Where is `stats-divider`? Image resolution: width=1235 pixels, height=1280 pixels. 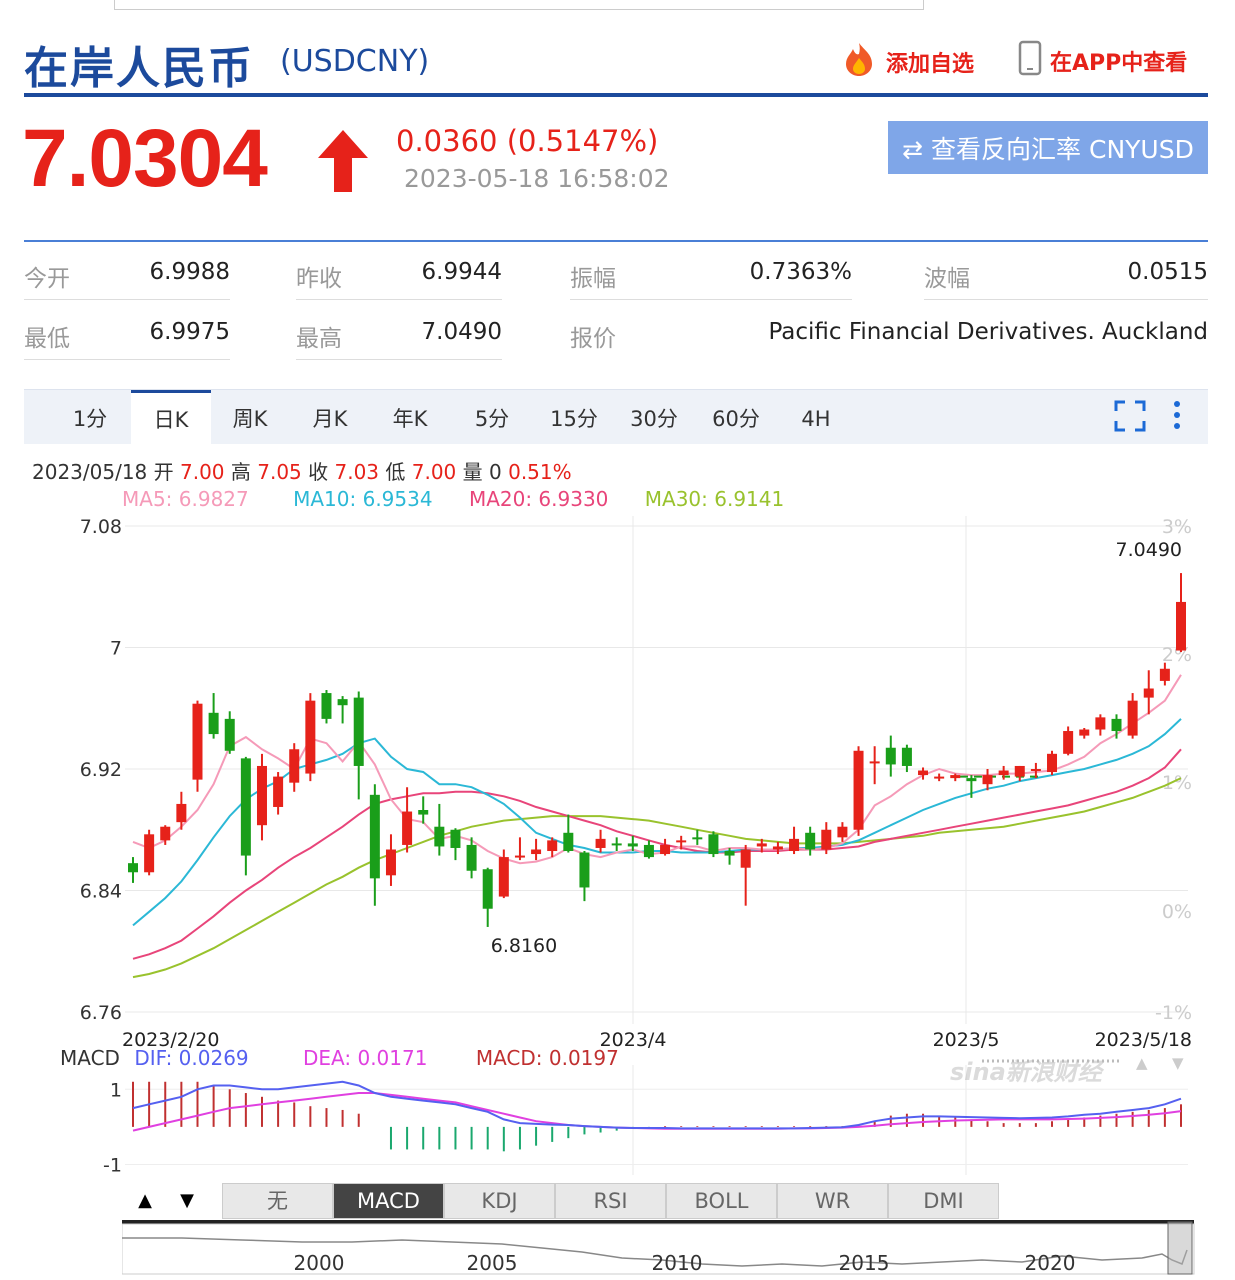 stats-divider is located at coordinates (616, 241).